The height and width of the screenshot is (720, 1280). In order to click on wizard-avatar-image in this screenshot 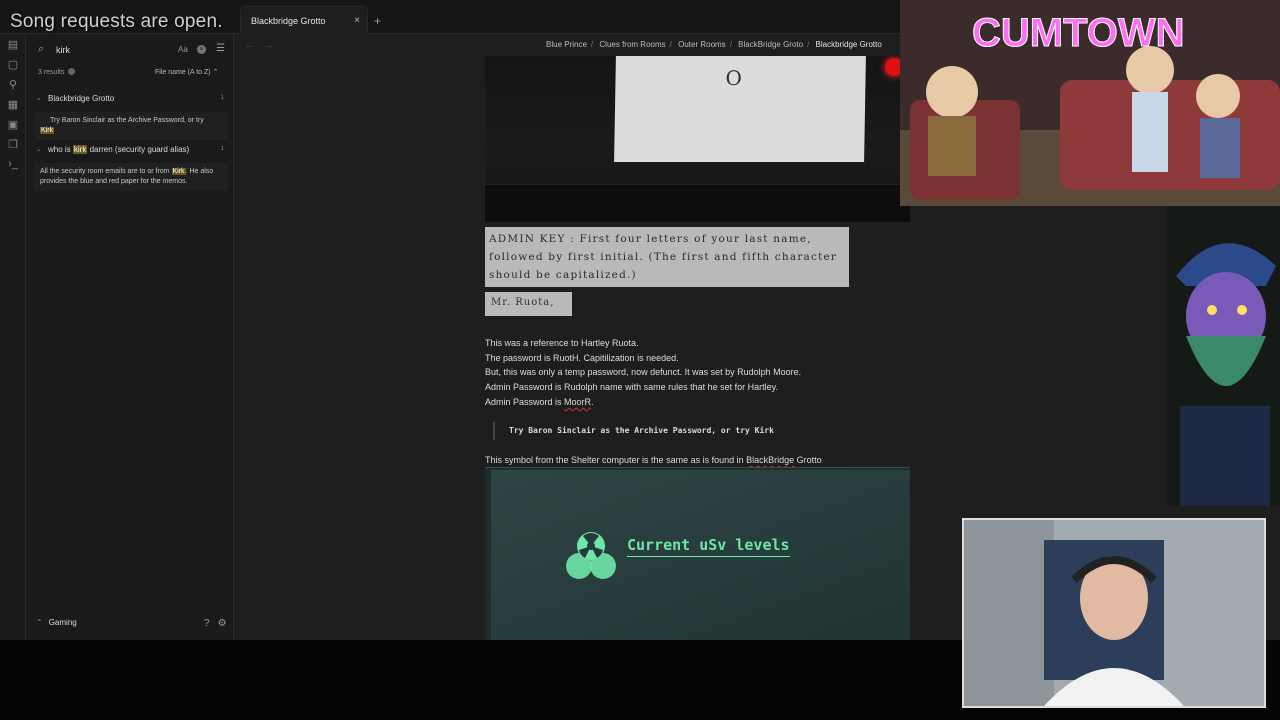, I will do `click(1223, 356)`.